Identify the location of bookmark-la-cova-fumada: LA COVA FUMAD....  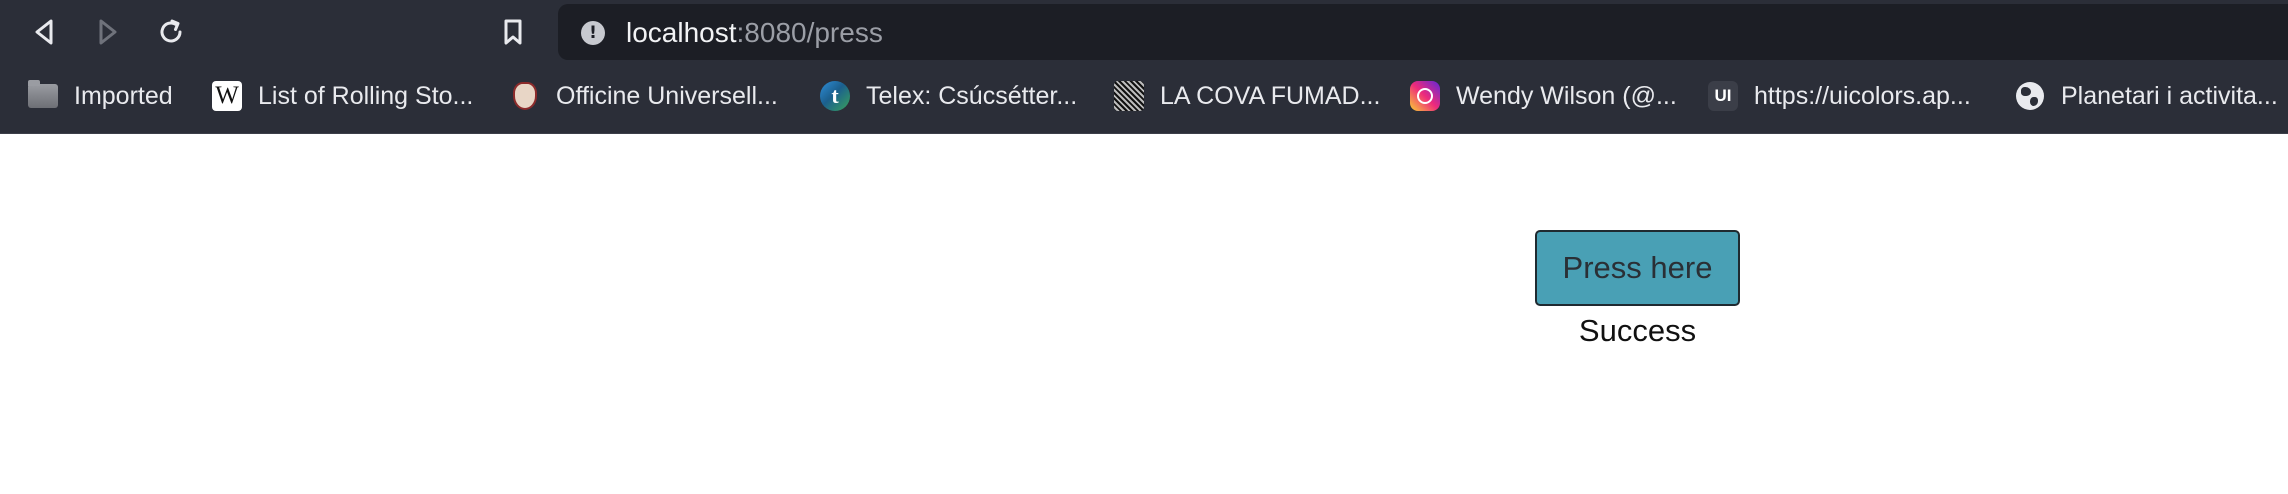
(1247, 96).